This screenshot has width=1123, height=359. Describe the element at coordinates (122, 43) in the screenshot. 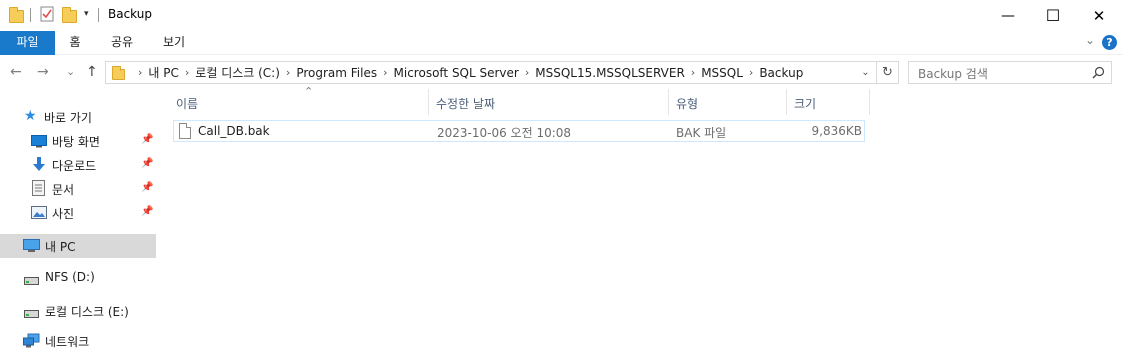

I see `tab-share: 공유` at that location.